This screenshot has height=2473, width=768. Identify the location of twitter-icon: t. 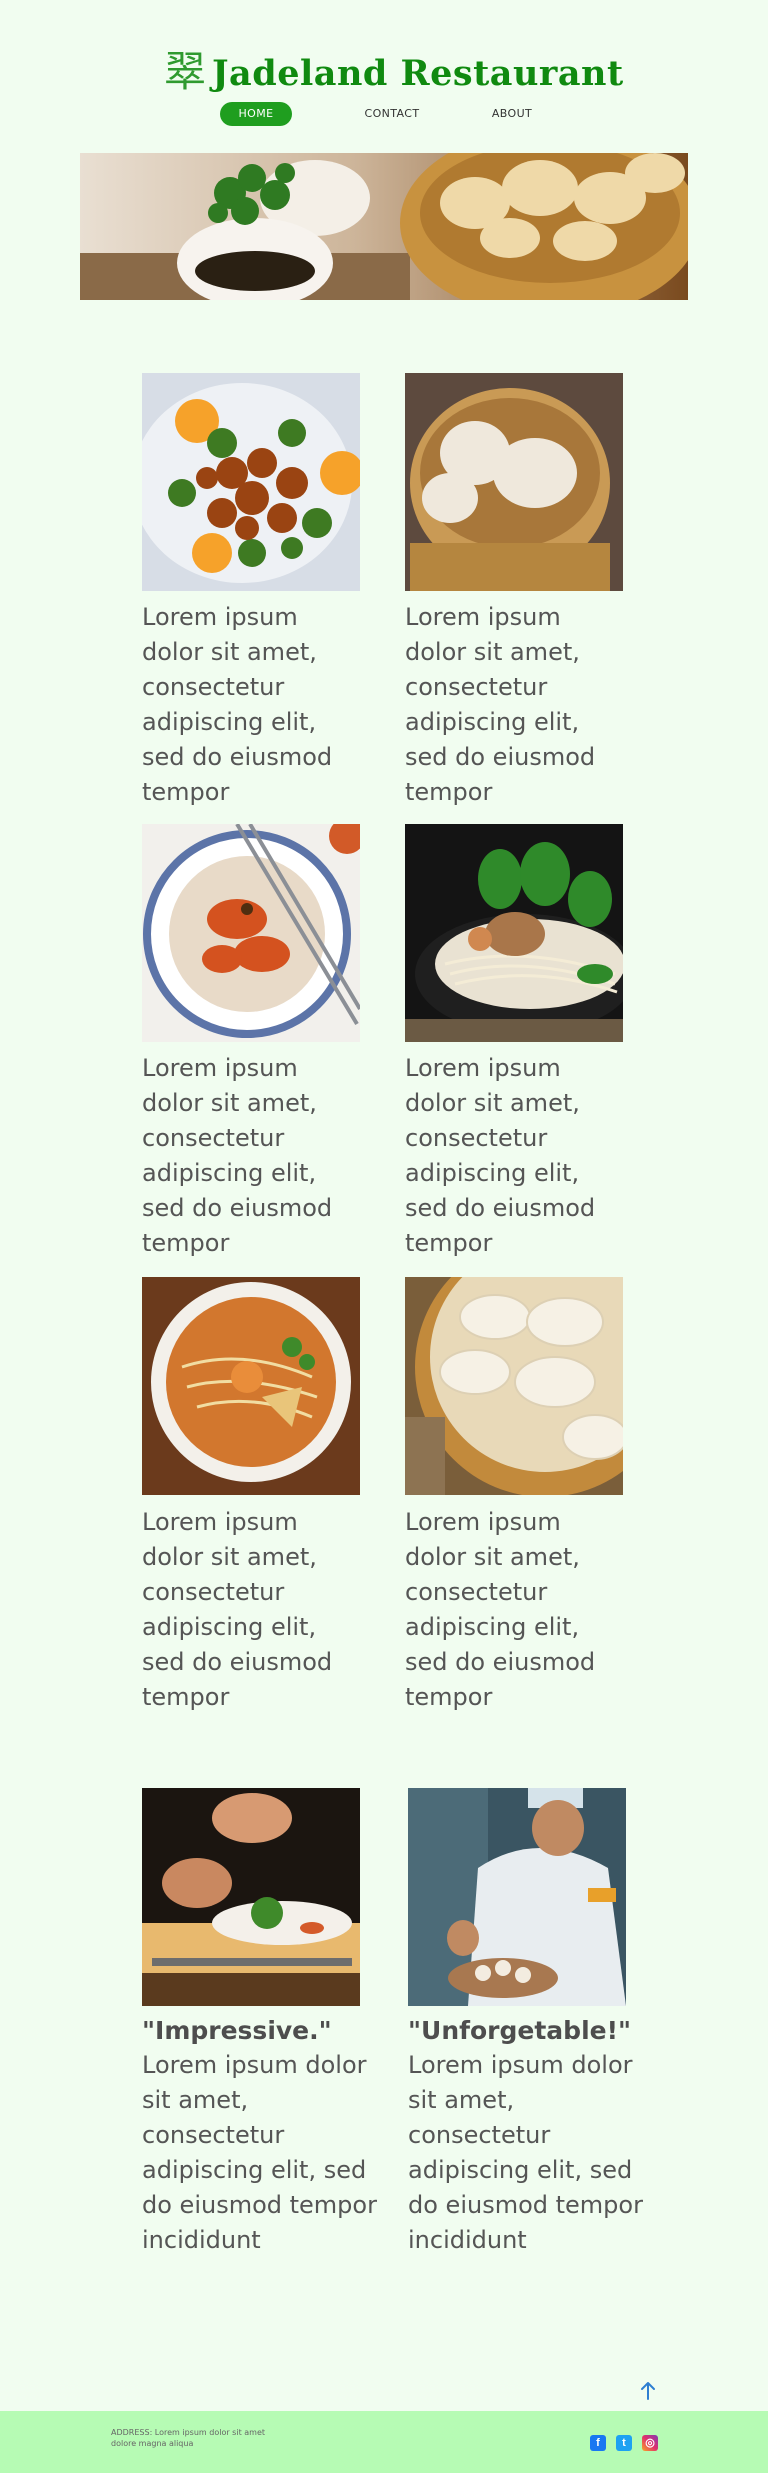
(624, 2443).